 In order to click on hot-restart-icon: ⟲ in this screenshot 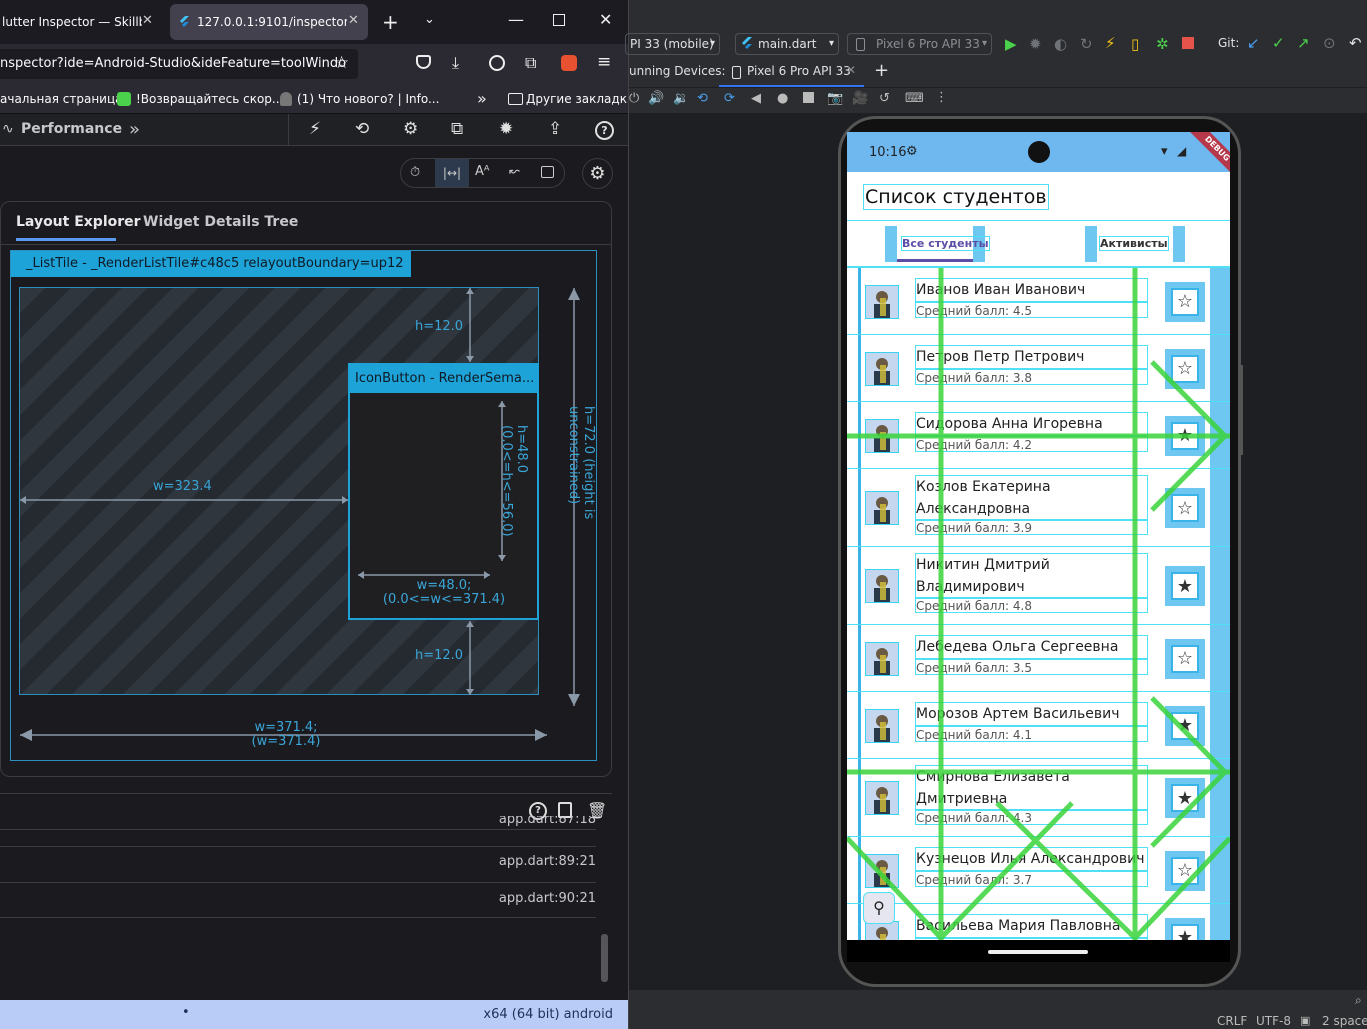, I will do `click(362, 129)`.